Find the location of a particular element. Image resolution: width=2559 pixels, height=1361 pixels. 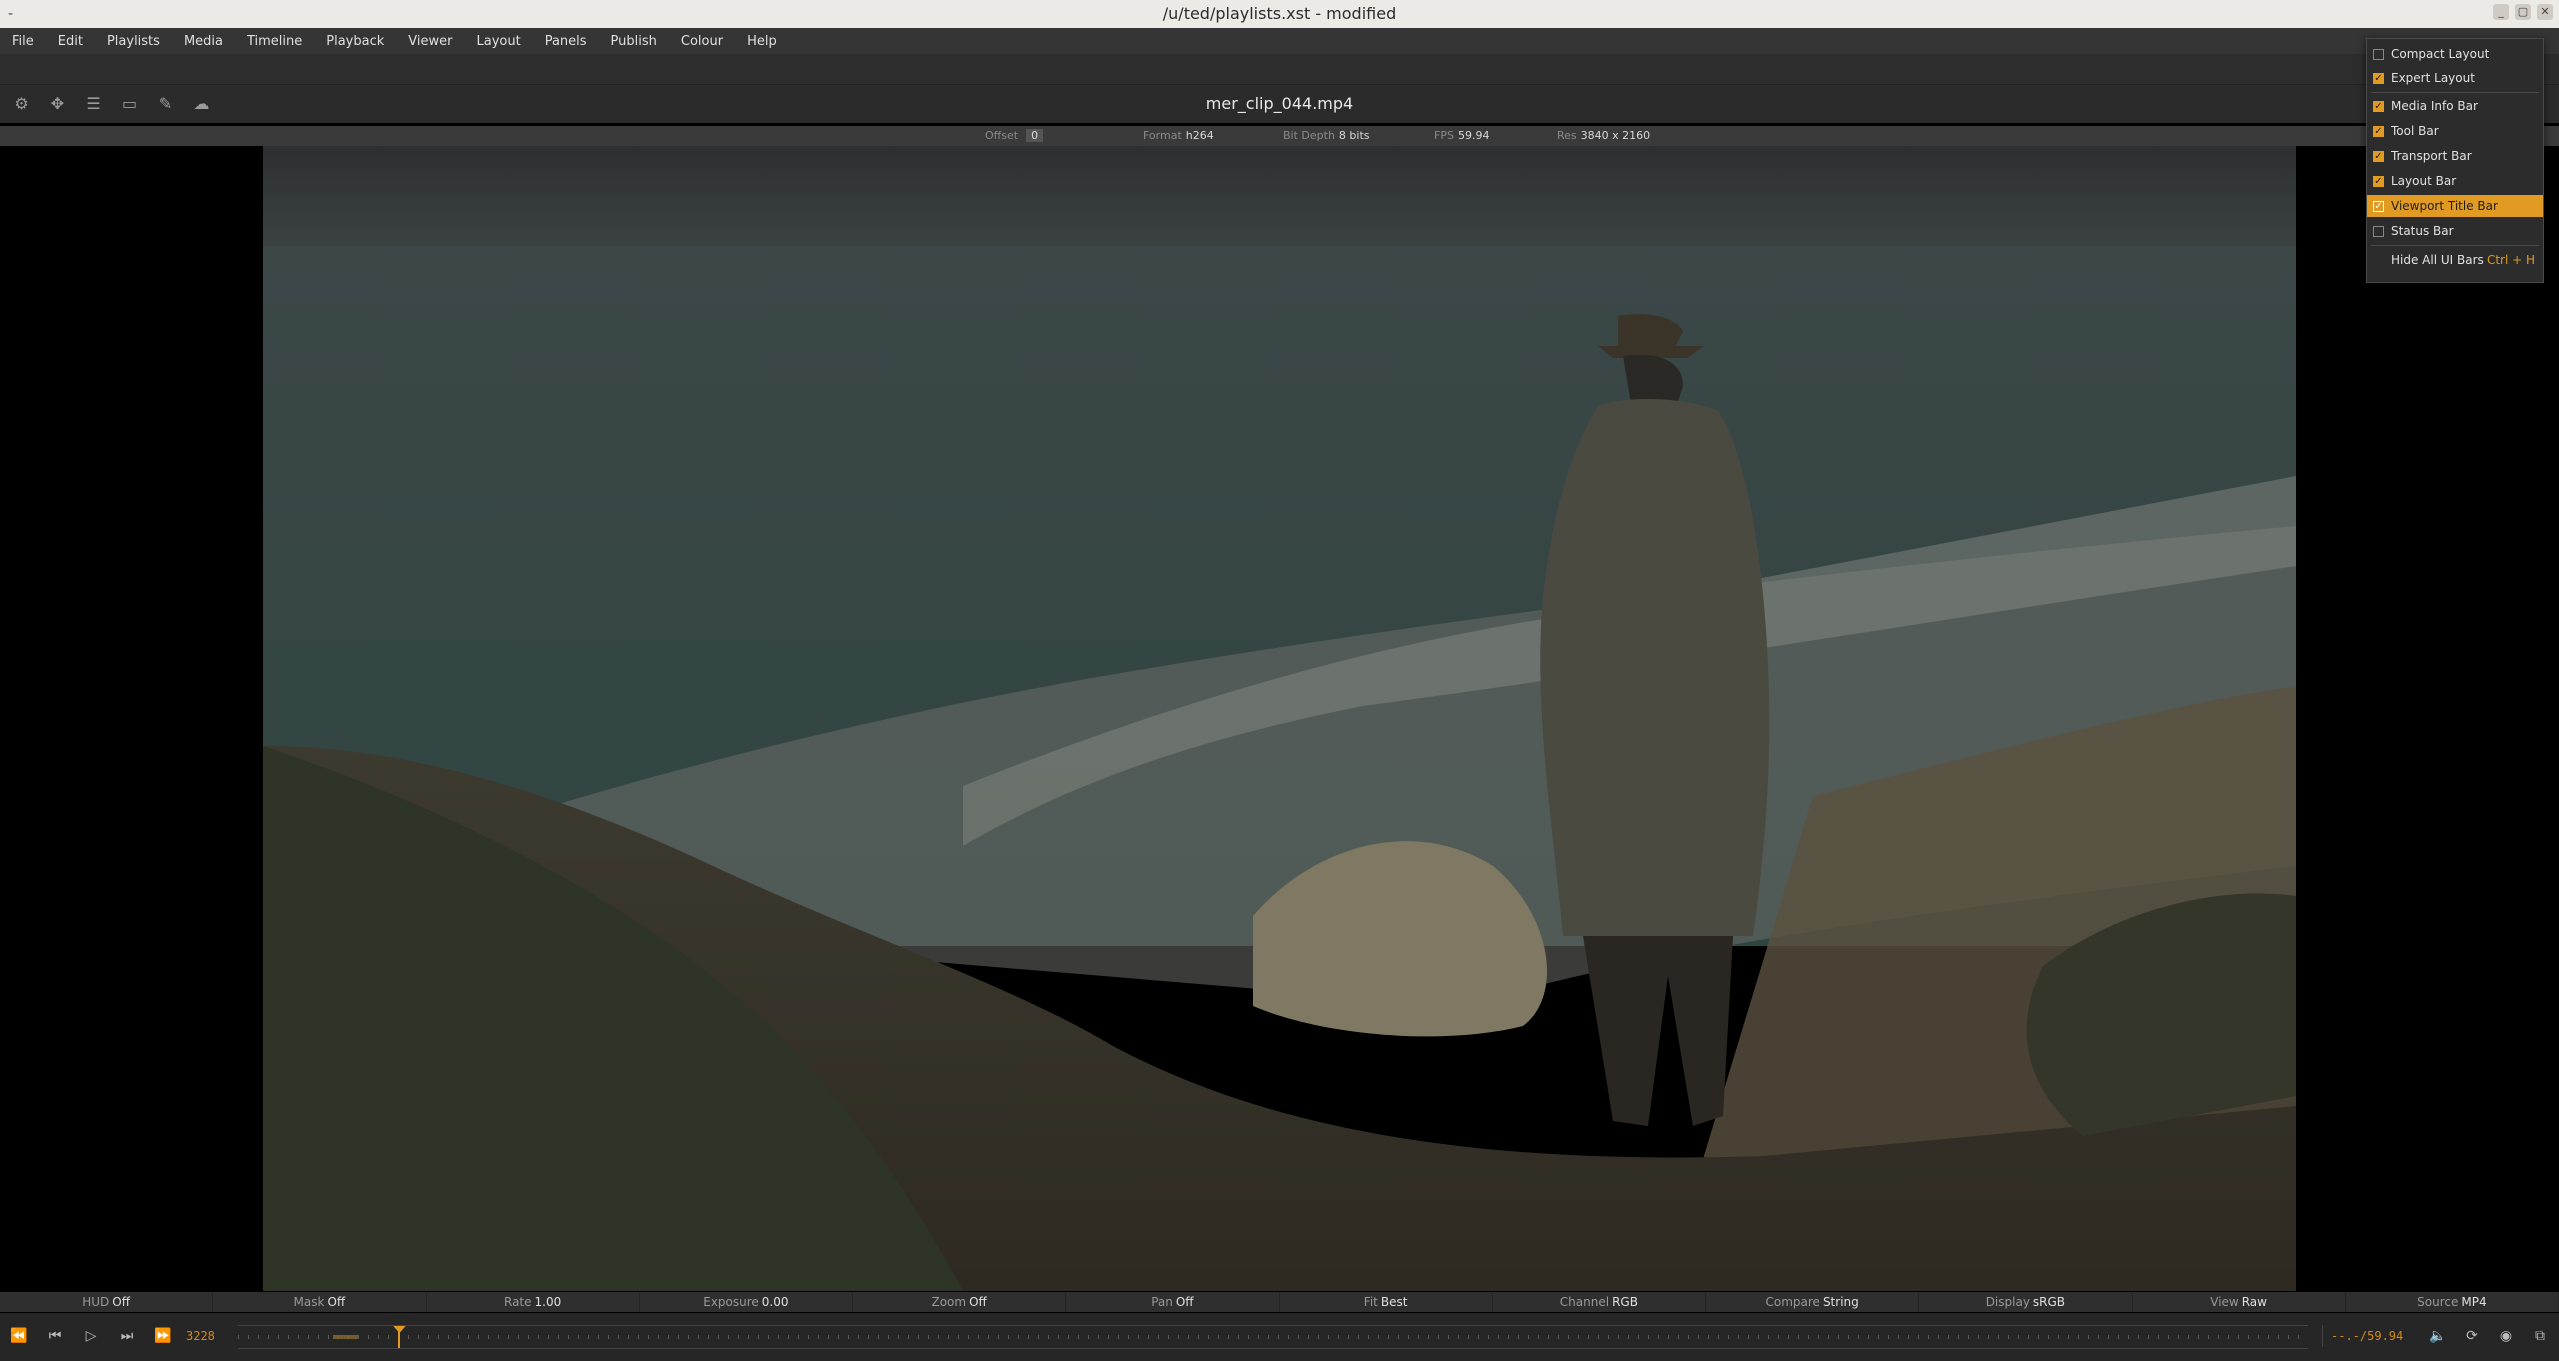

window-title: /u/ted/playlists.xst - modified is located at coordinates (1279, 13).